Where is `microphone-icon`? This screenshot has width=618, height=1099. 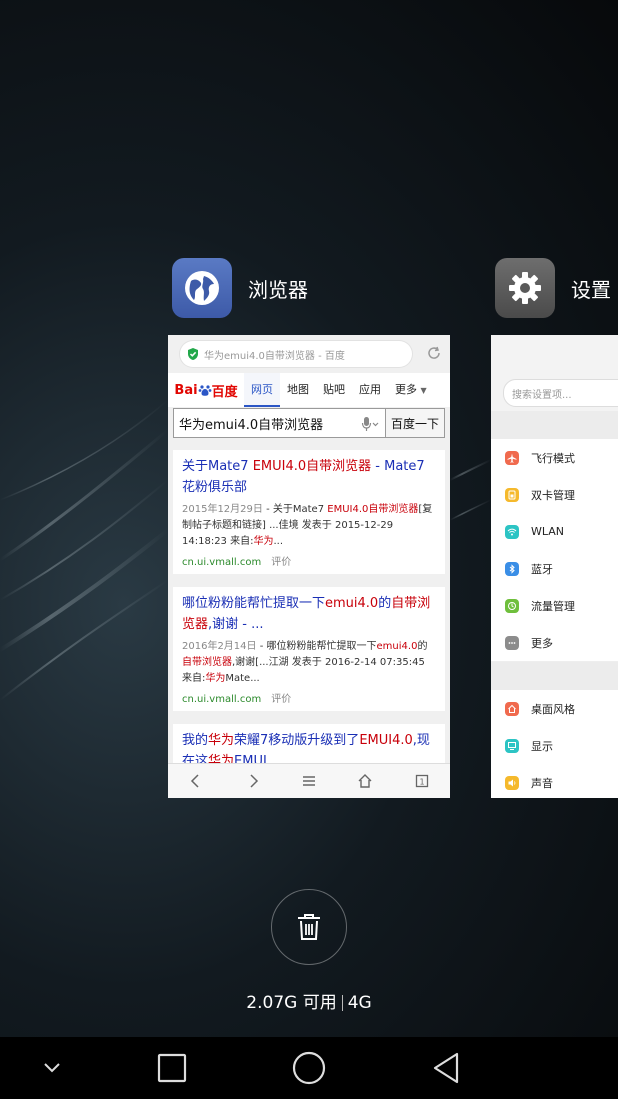 microphone-icon is located at coordinates (370, 424).